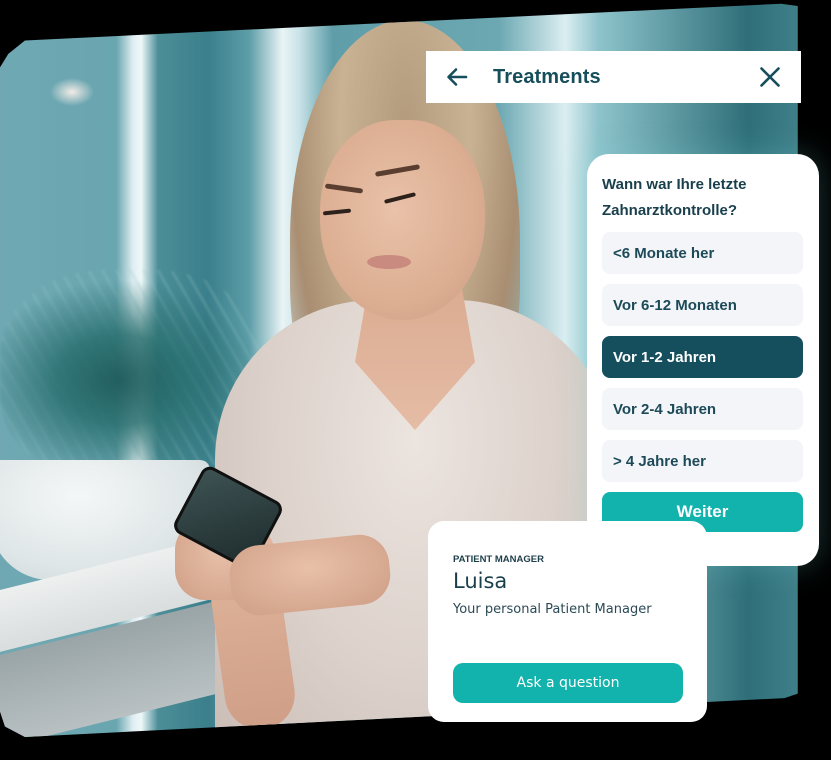 The height and width of the screenshot is (760, 831). Describe the element at coordinates (480, 581) in the screenshot. I see `manager-name: Luisa` at that location.